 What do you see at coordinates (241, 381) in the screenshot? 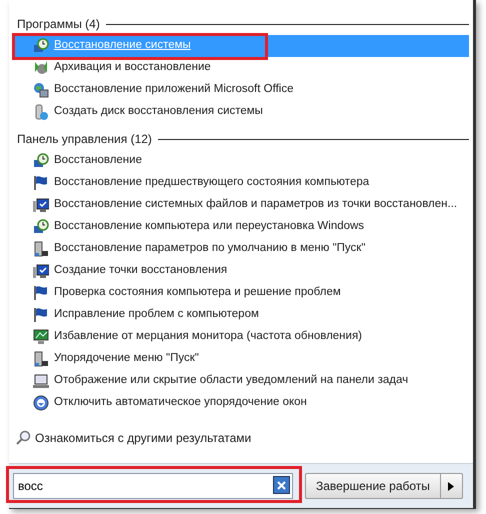
I see `result-item: Отображение или скрытие области уведомлений на панели задач` at bounding box center [241, 381].